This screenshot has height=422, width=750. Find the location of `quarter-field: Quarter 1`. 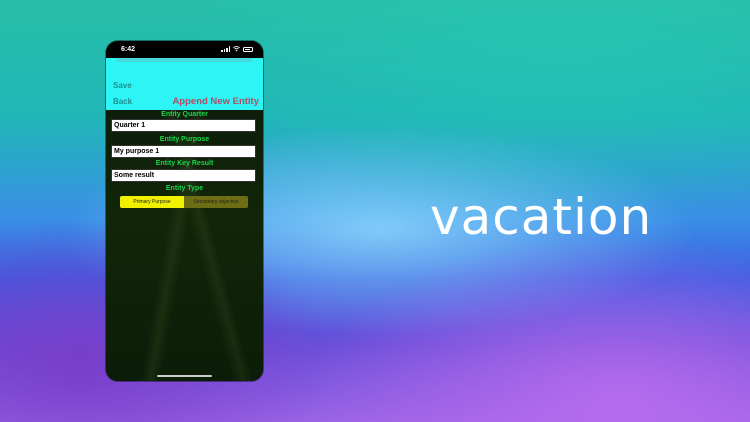

quarter-field: Quarter 1 is located at coordinates (183, 125).